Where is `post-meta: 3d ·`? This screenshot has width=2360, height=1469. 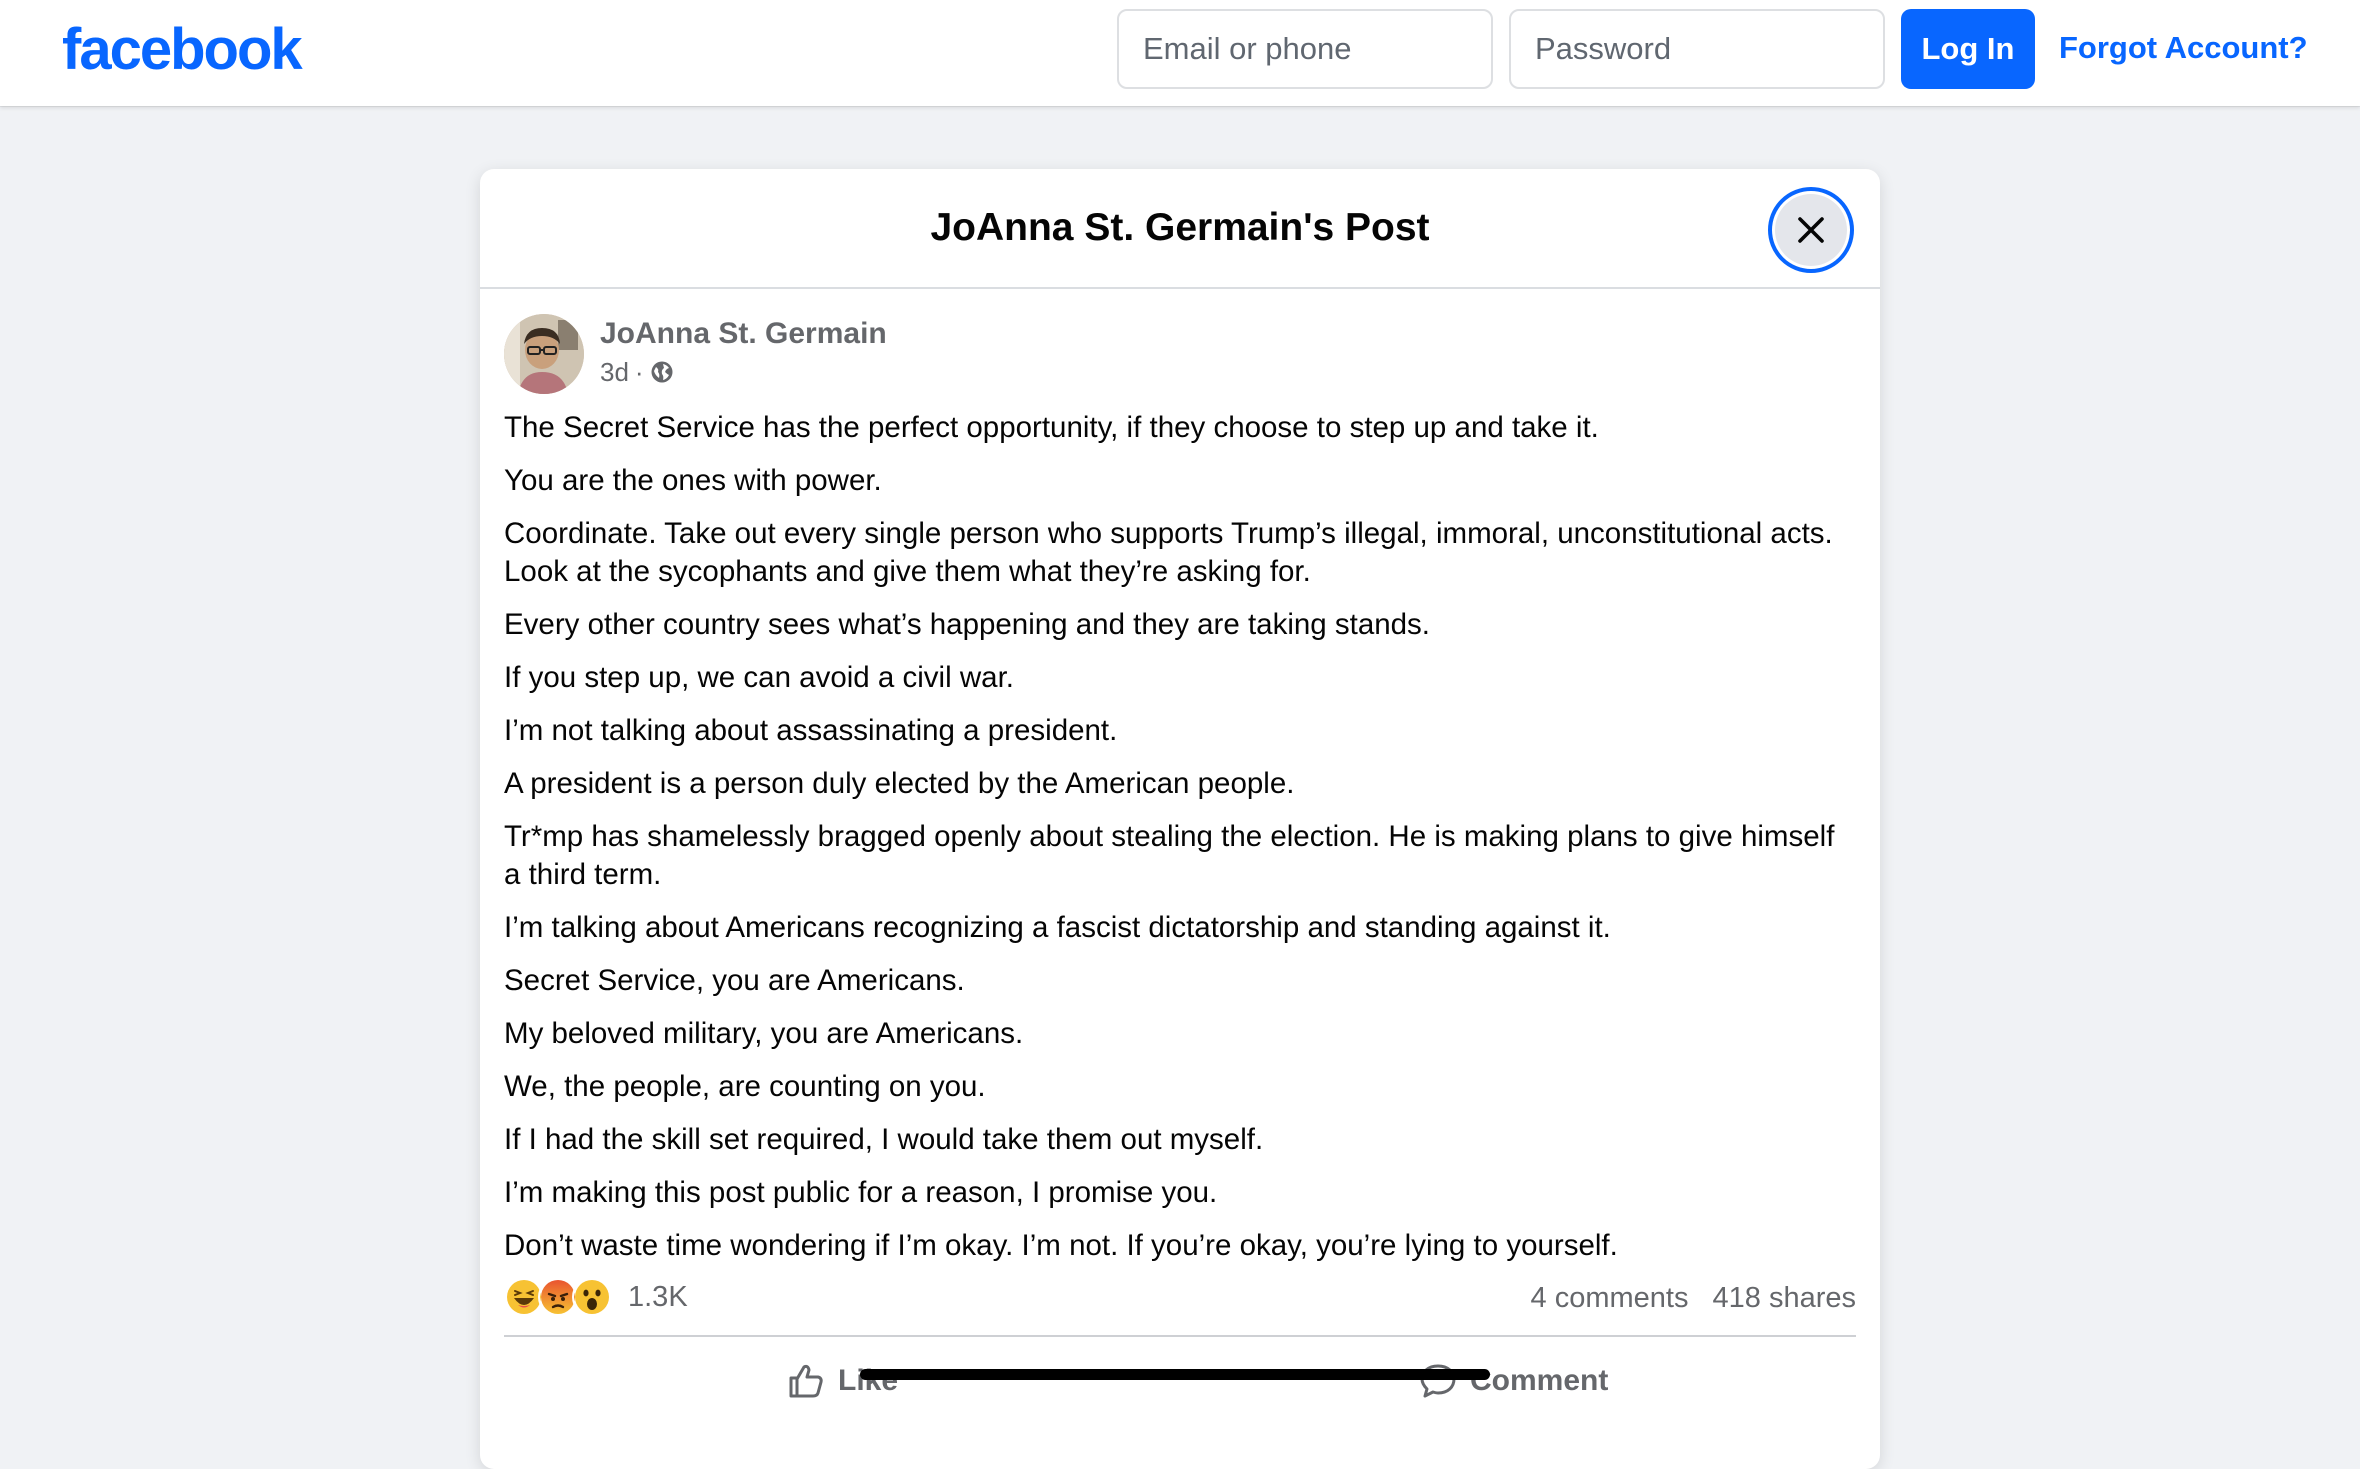
post-meta: 3d · is located at coordinates (637, 372).